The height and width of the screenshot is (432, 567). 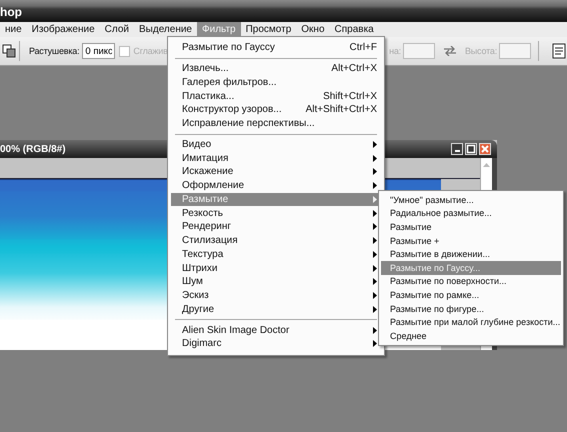 I want to click on size-label: Высота:, so click(x=480, y=51).